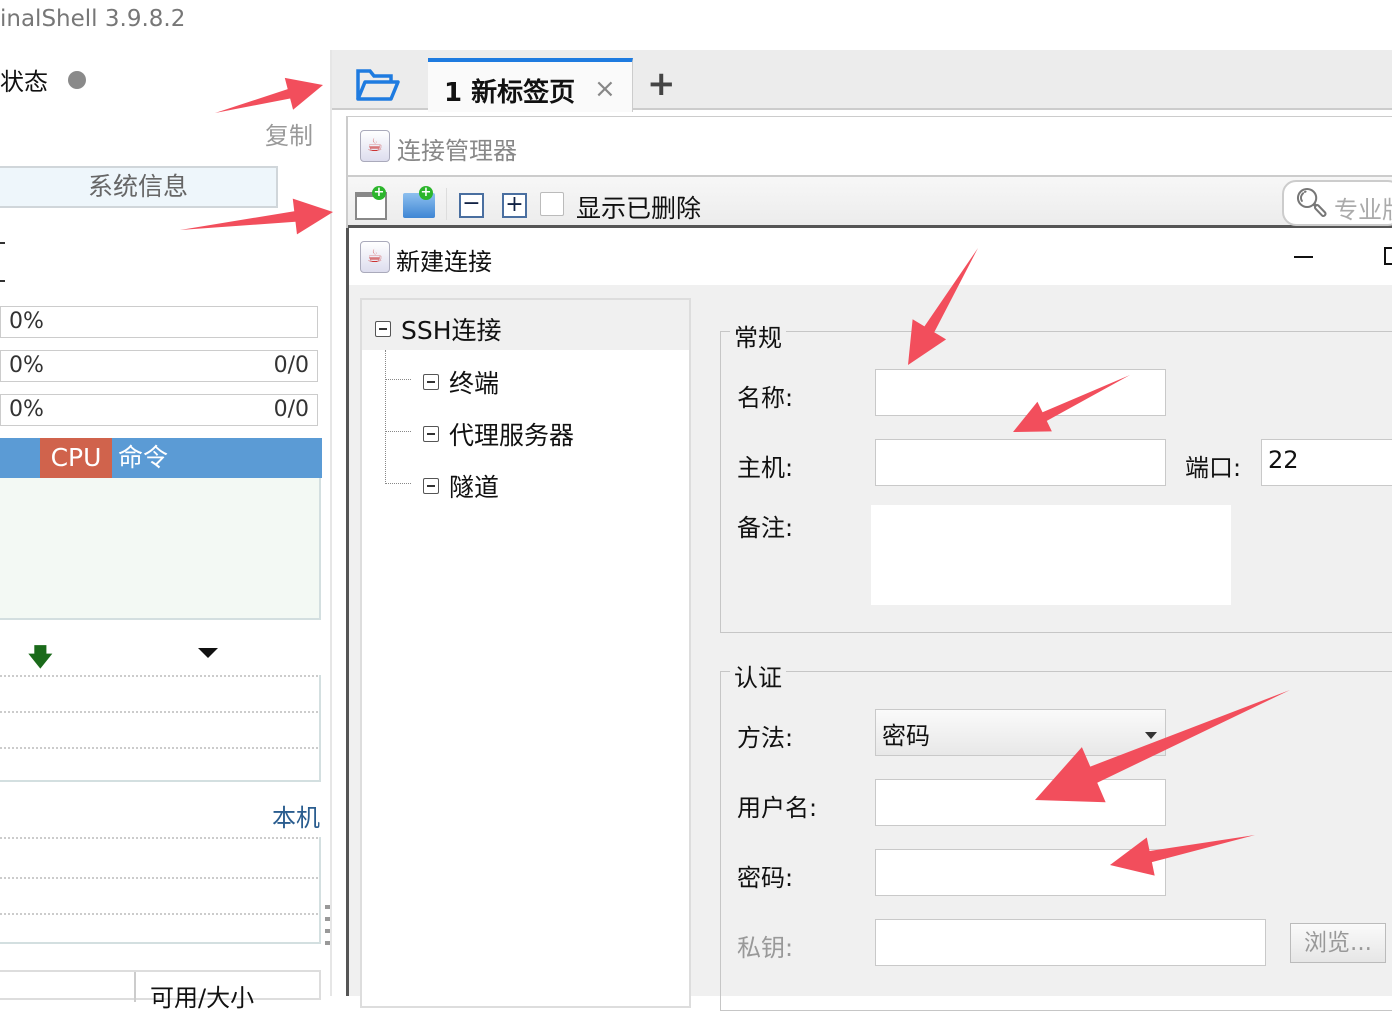 The image size is (1392, 1013). What do you see at coordinates (159, 410) in the screenshot?
I see `swap-usage-bar: 0% 0/0` at bounding box center [159, 410].